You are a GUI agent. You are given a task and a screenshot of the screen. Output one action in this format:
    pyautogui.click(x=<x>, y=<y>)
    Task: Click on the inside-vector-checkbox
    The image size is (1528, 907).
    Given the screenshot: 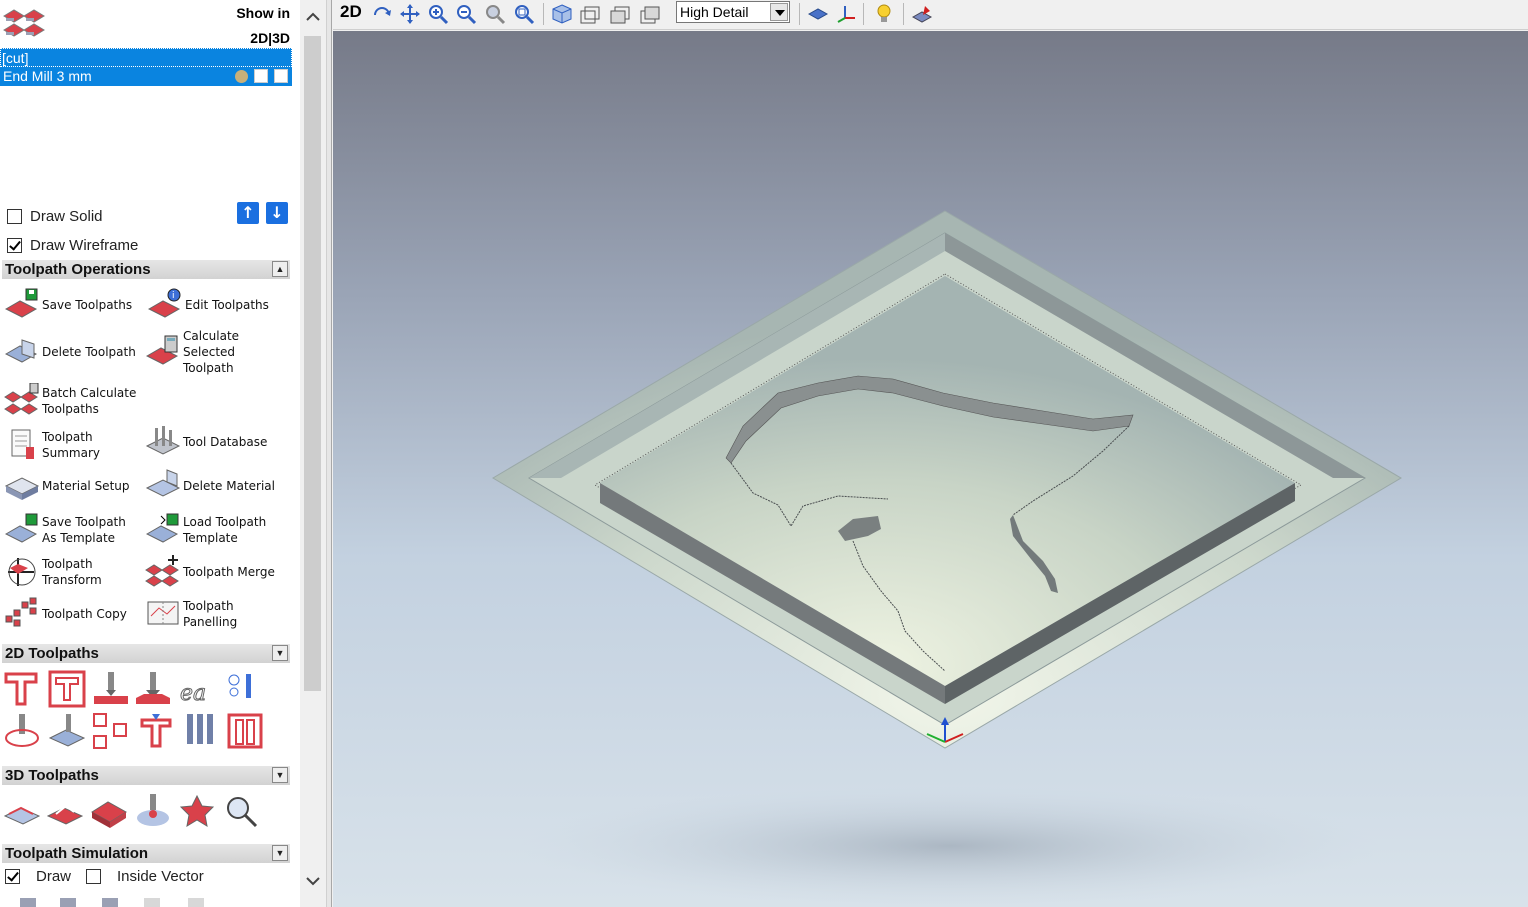 What is the action you would take?
    pyautogui.click(x=93, y=876)
    